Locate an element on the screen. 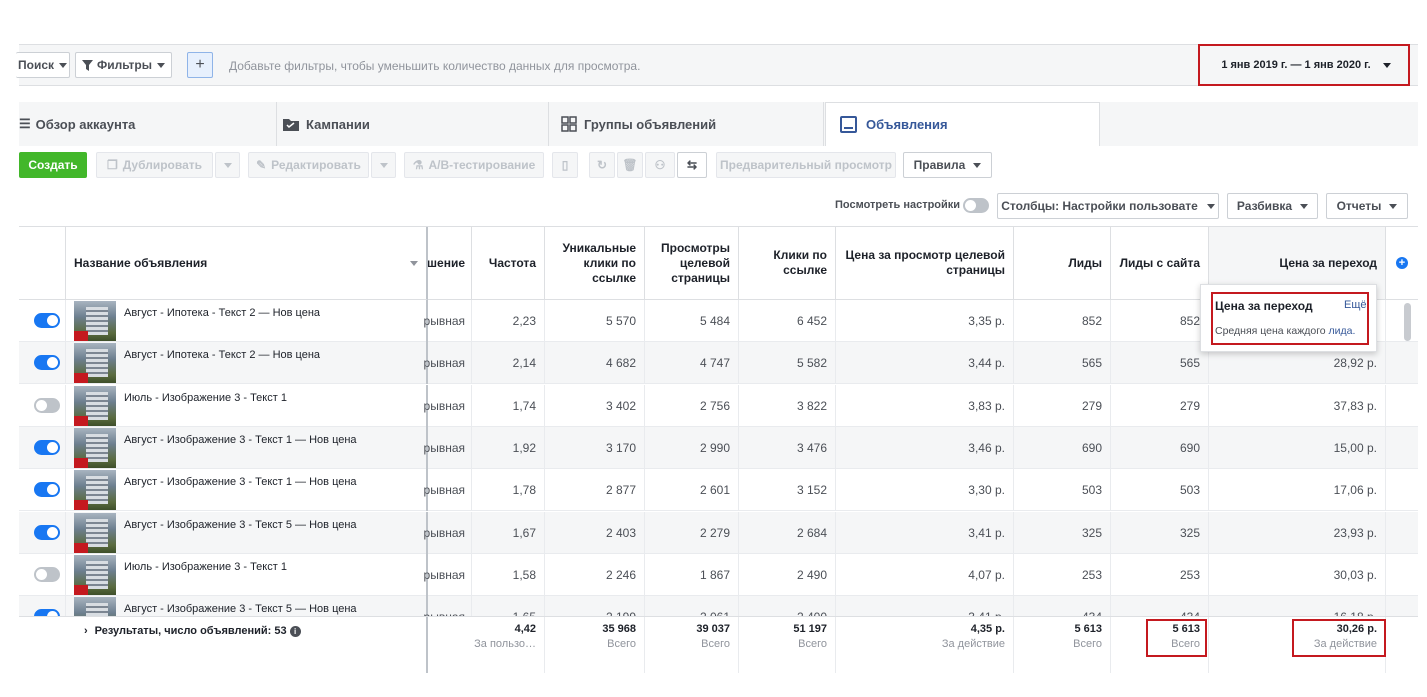  leads-column-header: Лиды is located at coordinates (1062, 263).